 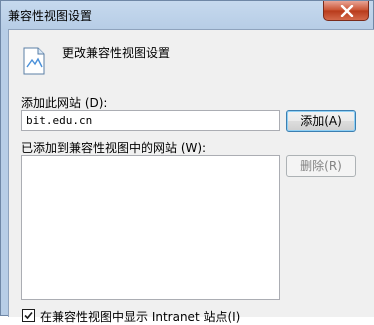 What do you see at coordinates (321, 121) in the screenshot?
I see `add-button: 添加(A)` at bounding box center [321, 121].